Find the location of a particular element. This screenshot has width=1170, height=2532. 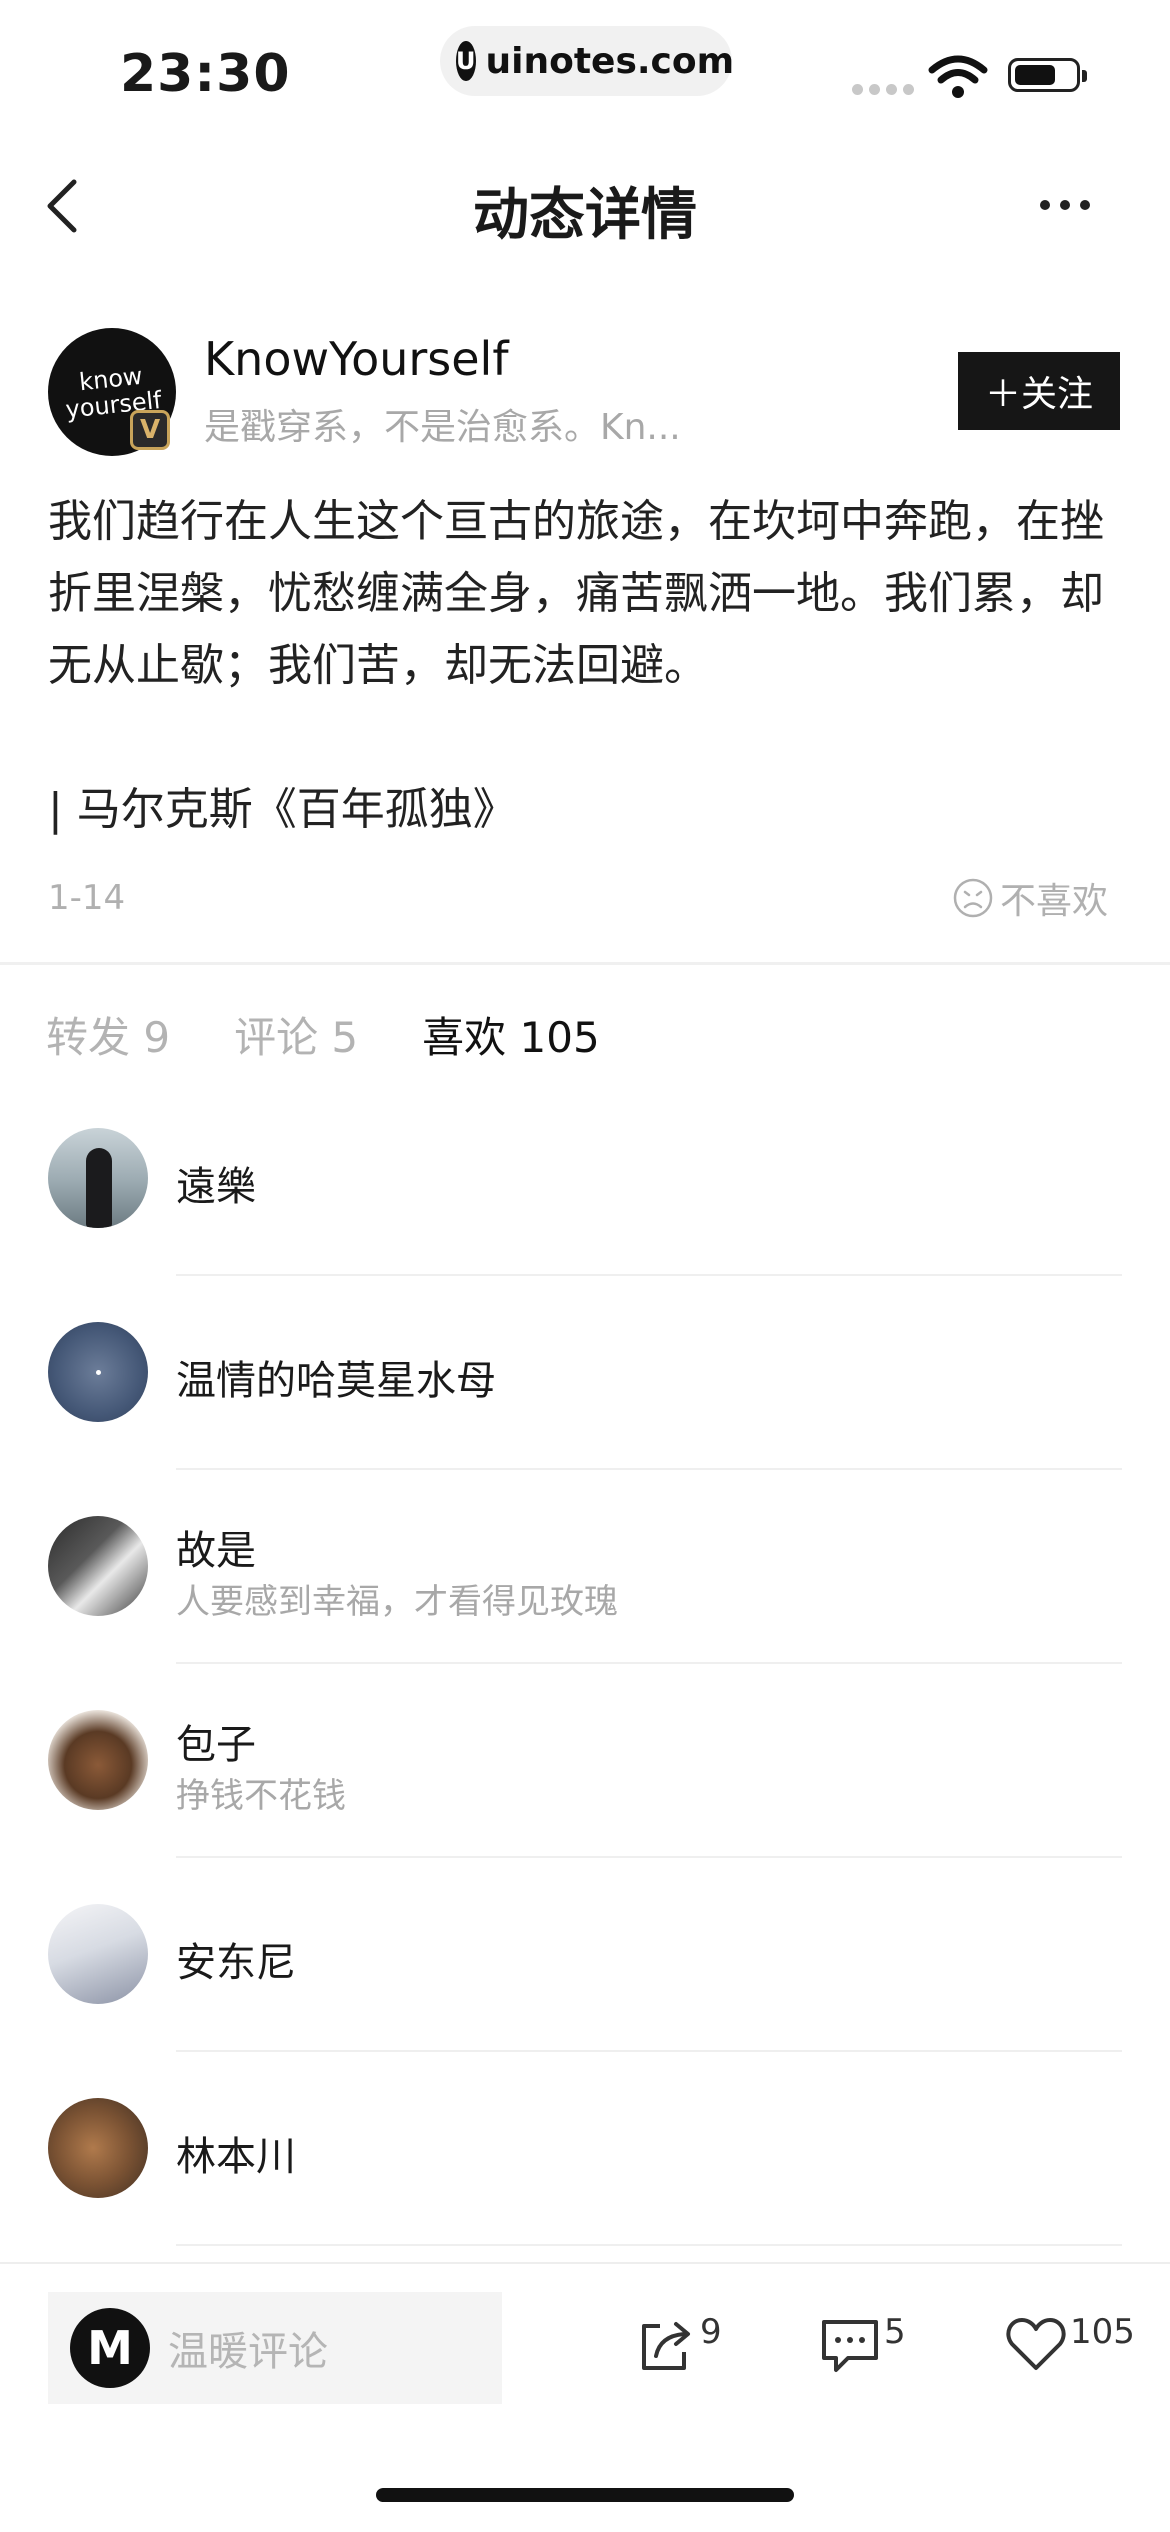

list-item: 温情的哈莫星水母 is located at coordinates (585, 1419).